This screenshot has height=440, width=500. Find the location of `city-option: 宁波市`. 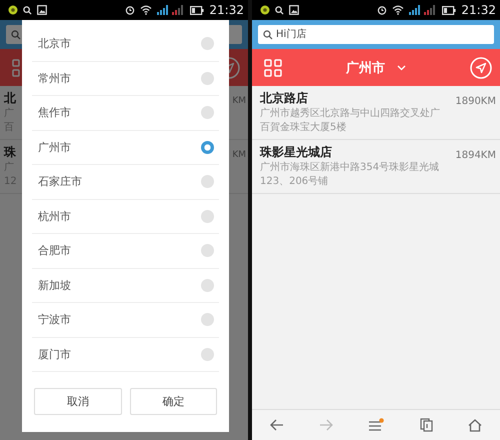

city-option: 宁波市 is located at coordinates (125, 320).